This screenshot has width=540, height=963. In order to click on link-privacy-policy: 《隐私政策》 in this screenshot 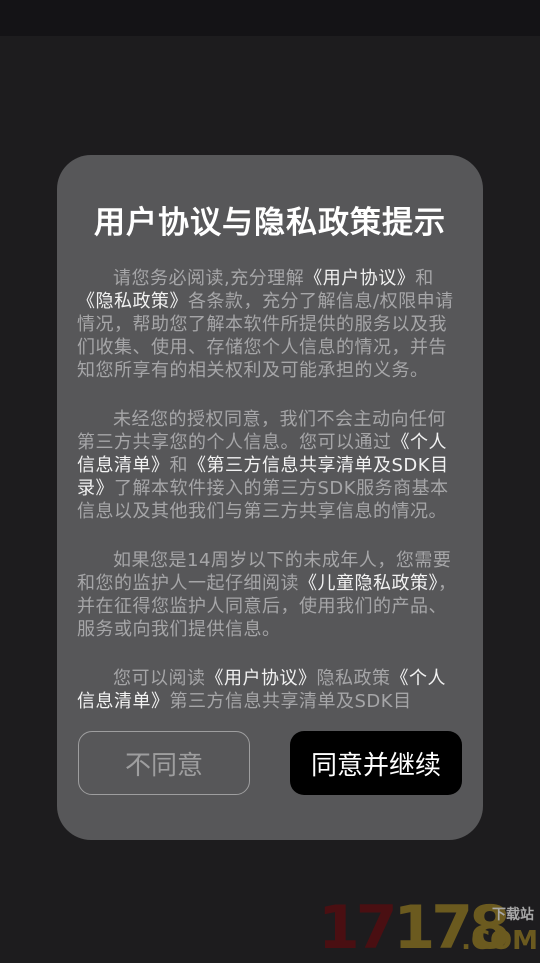, I will do `click(132, 301)`.